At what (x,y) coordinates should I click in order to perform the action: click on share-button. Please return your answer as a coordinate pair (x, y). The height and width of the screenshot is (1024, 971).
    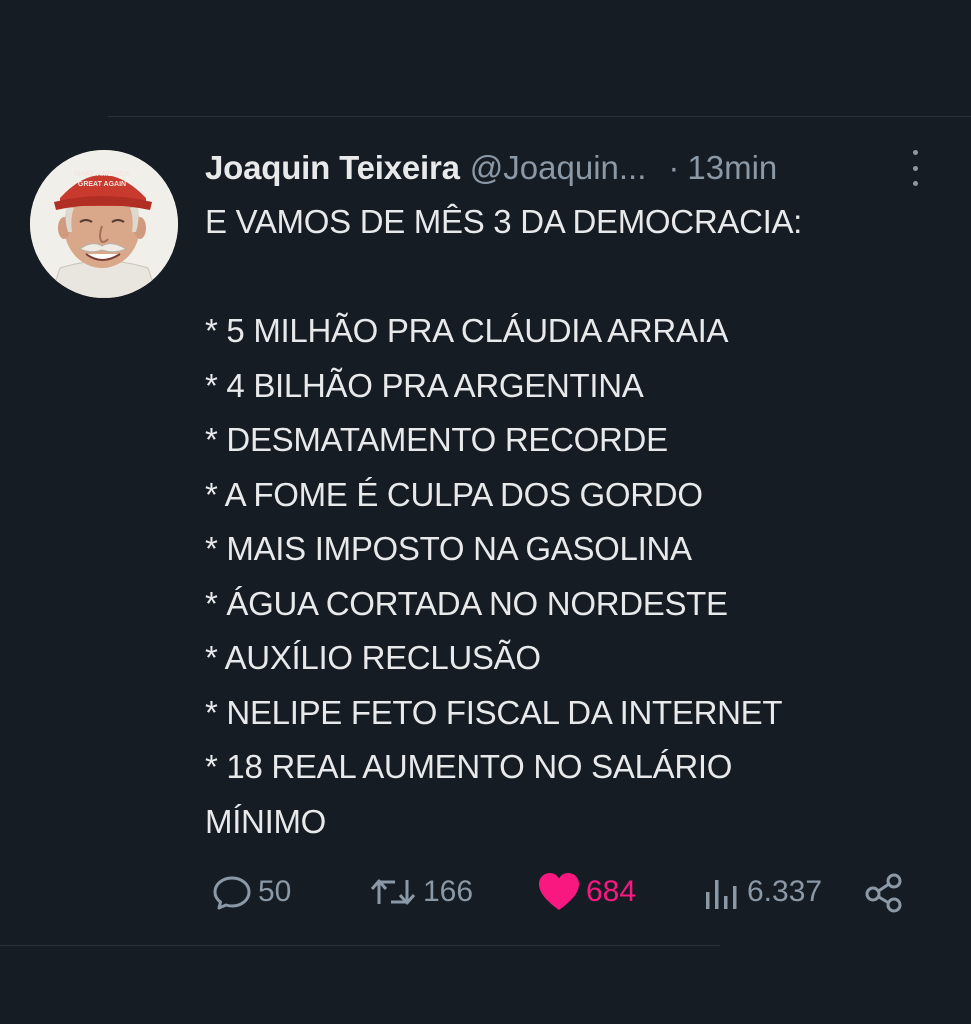
    Looking at the image, I should click on (884, 892).